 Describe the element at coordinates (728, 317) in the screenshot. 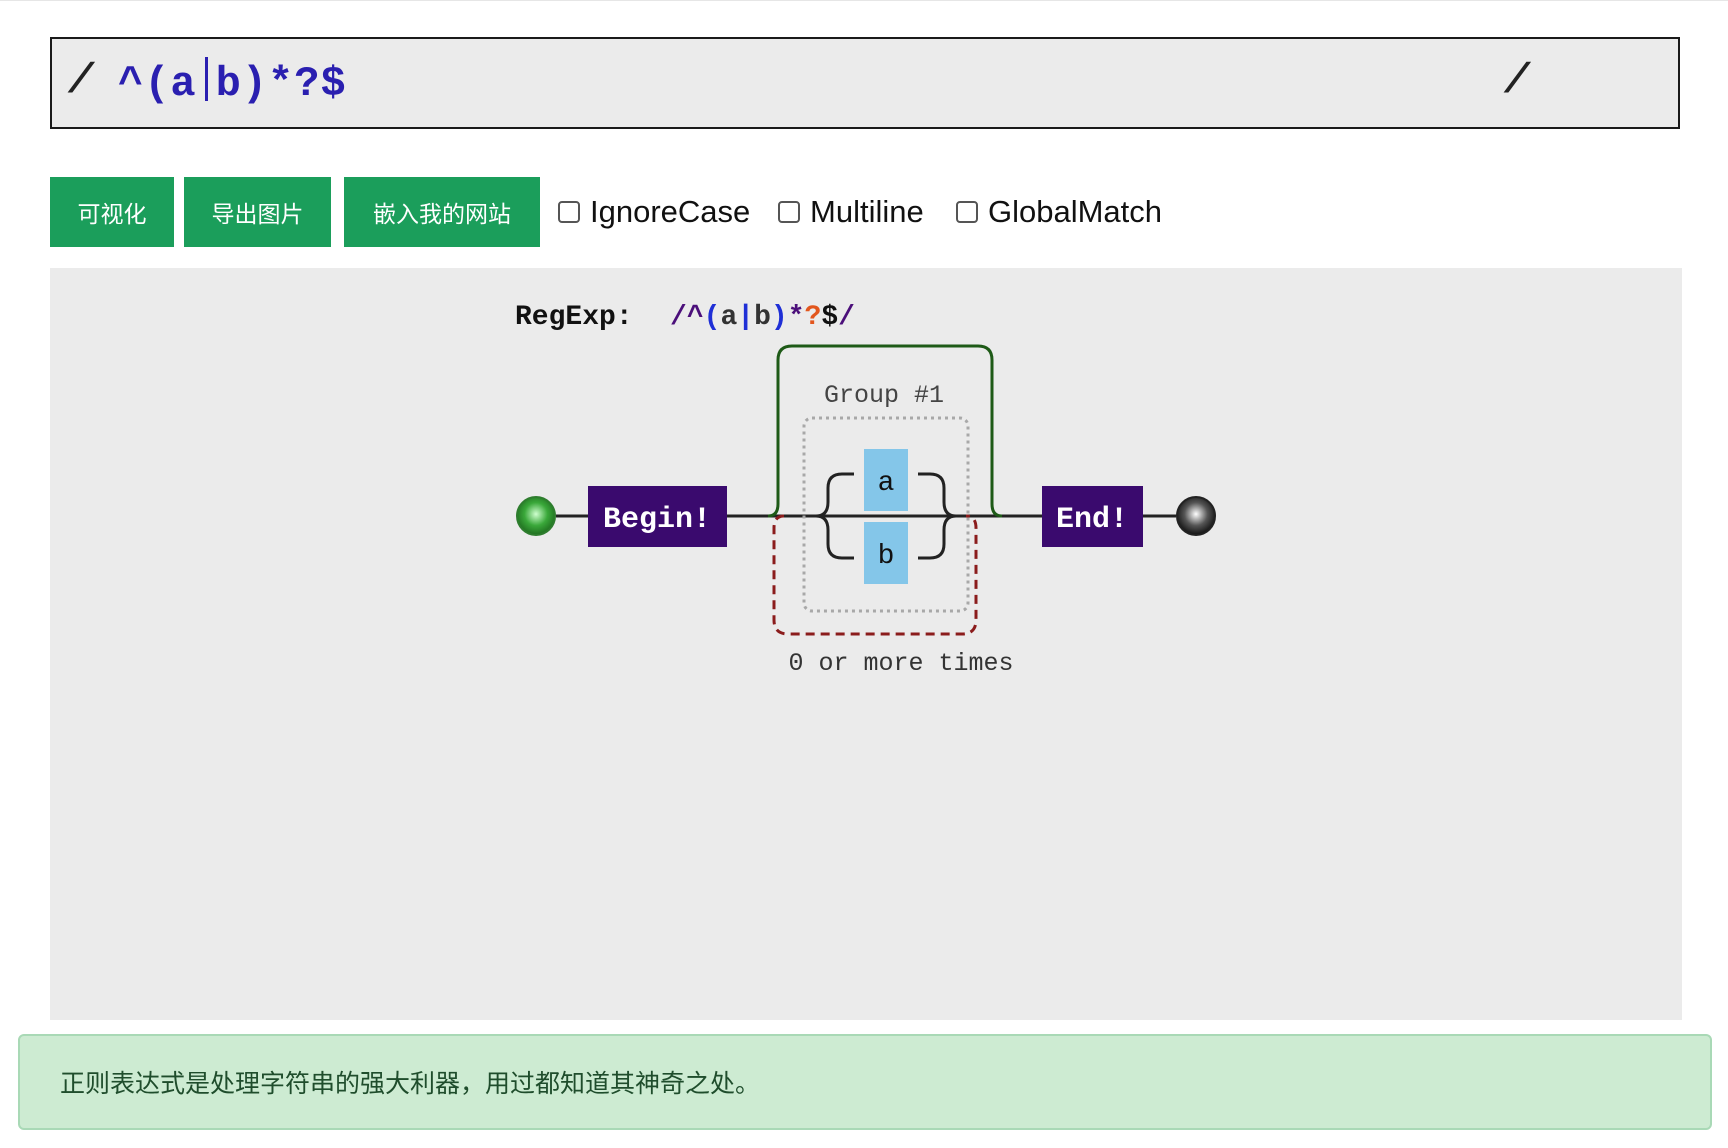

I see `title-token: a` at that location.